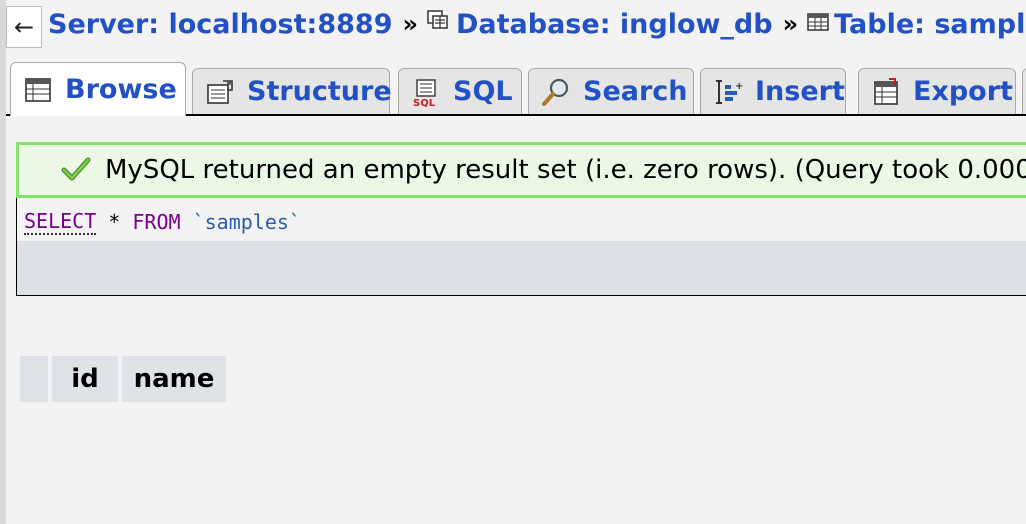 This screenshot has height=524, width=1026. What do you see at coordinates (60, 222) in the screenshot?
I see `sql-keyword-select: SELECT` at bounding box center [60, 222].